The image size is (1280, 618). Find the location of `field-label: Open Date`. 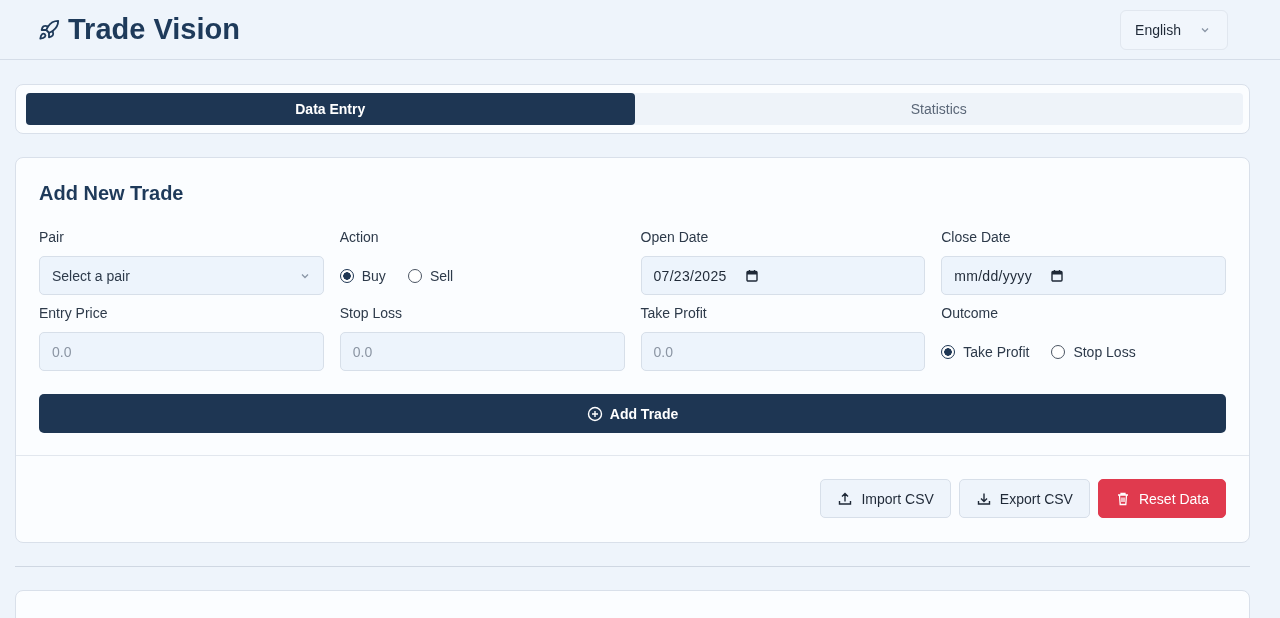

field-label: Open Date is located at coordinates (675, 237).